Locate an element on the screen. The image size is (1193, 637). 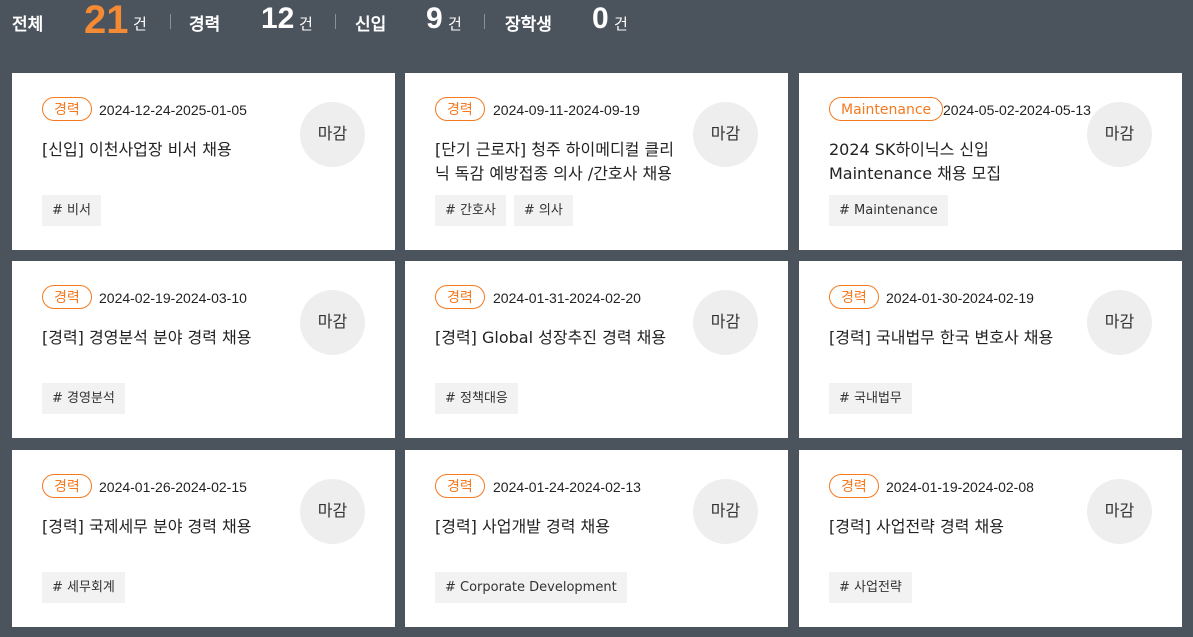
summary-newcomer-unit: 건 is located at coordinates (455, 24).